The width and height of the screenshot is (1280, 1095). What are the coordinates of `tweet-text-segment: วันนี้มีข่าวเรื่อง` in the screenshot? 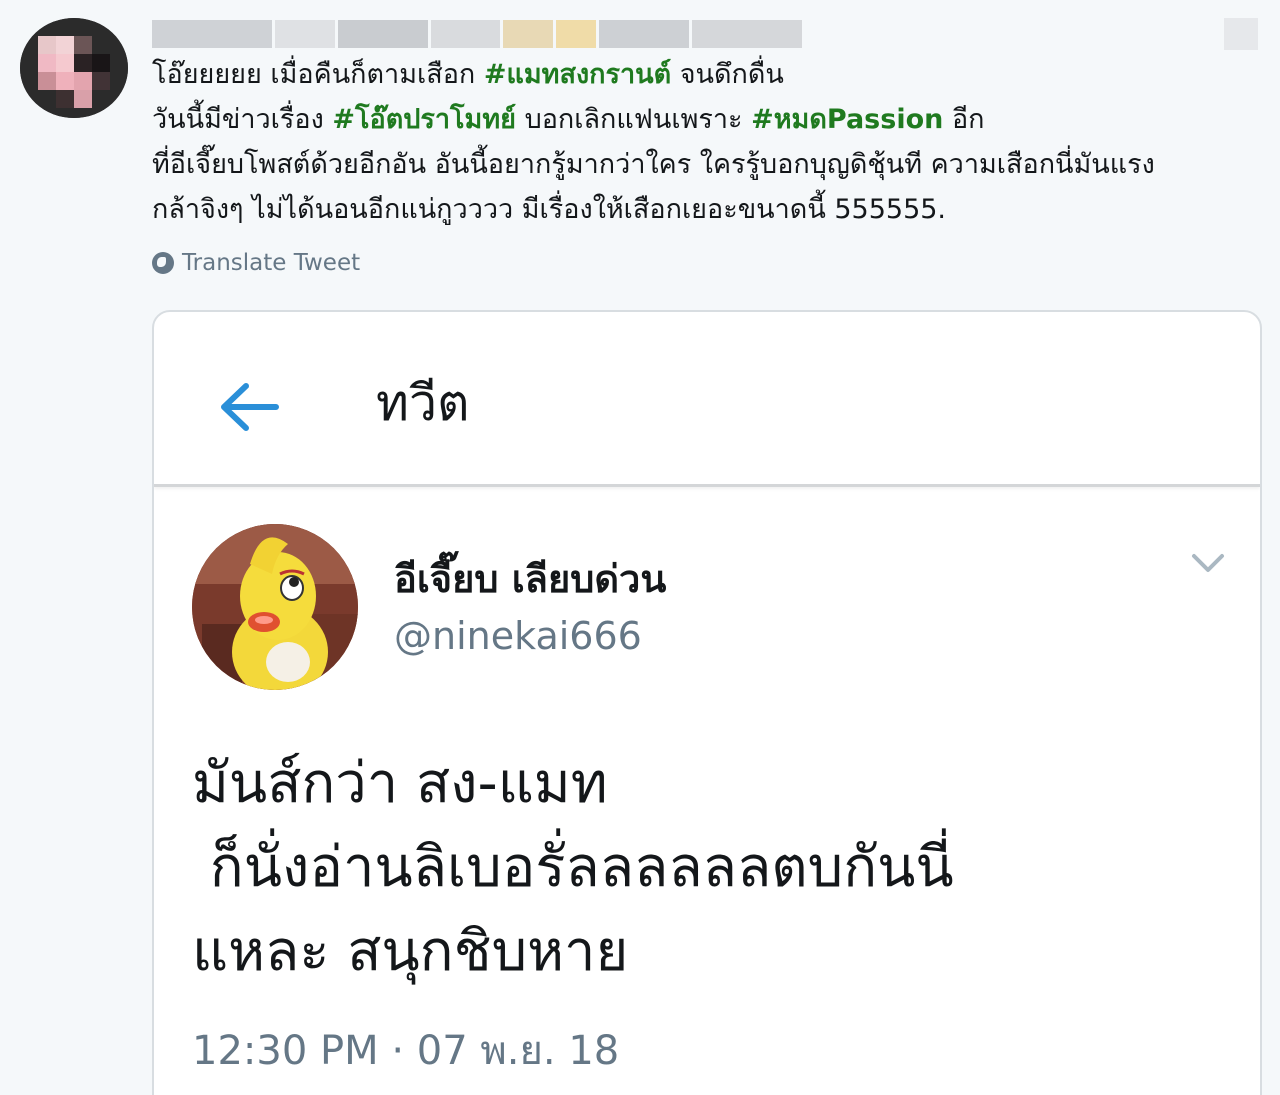 It's located at (242, 119).